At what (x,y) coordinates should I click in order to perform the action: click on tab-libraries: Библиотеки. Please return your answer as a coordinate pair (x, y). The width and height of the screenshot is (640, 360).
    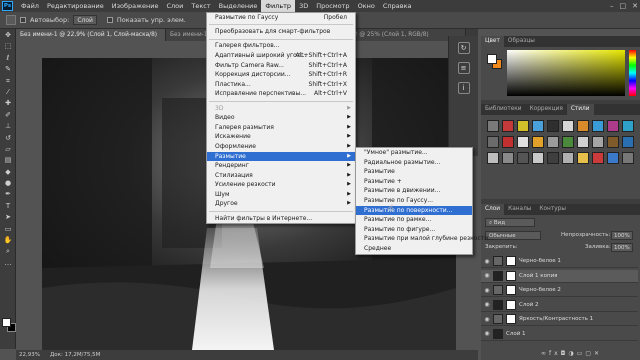
    Looking at the image, I should click on (503, 109).